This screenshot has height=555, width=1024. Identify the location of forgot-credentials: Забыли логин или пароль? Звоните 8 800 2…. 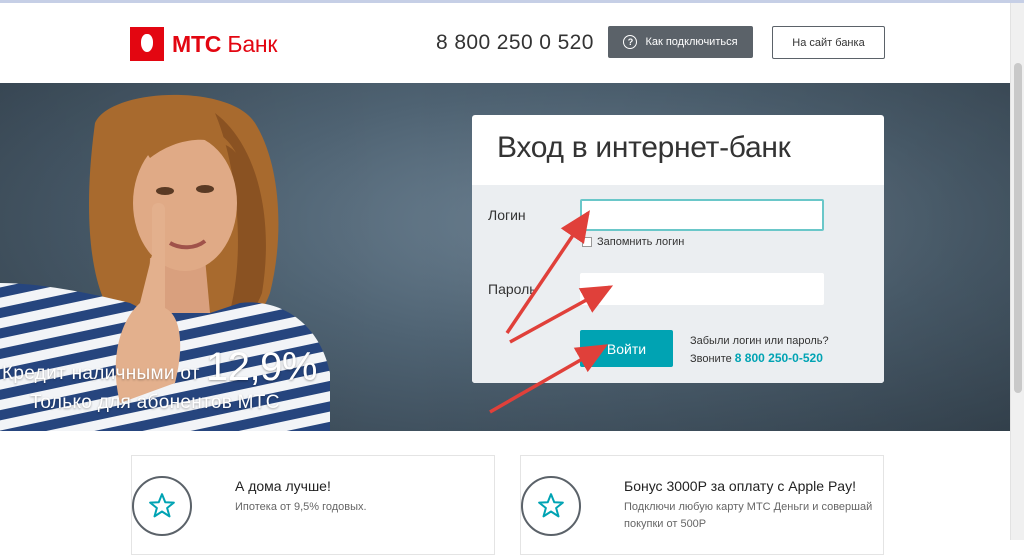
(759, 350).